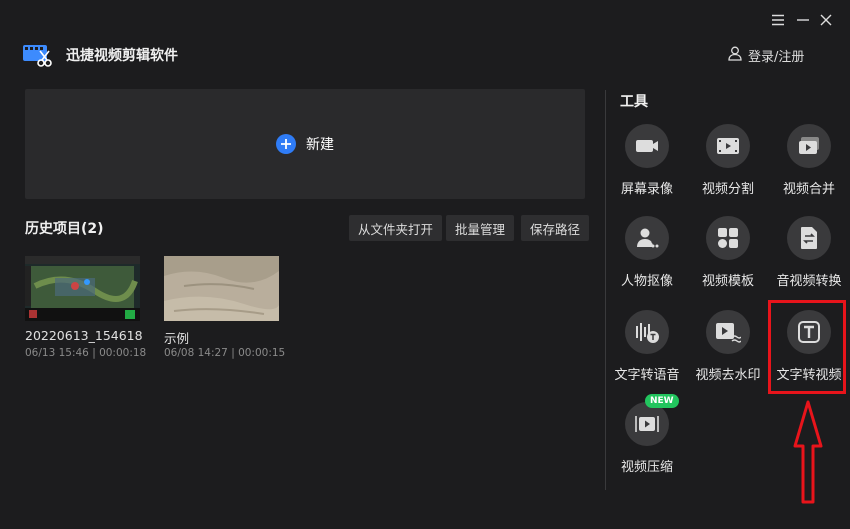 The height and width of the screenshot is (529, 850). Describe the element at coordinates (177, 338) in the screenshot. I see `project-name: 示例` at that location.